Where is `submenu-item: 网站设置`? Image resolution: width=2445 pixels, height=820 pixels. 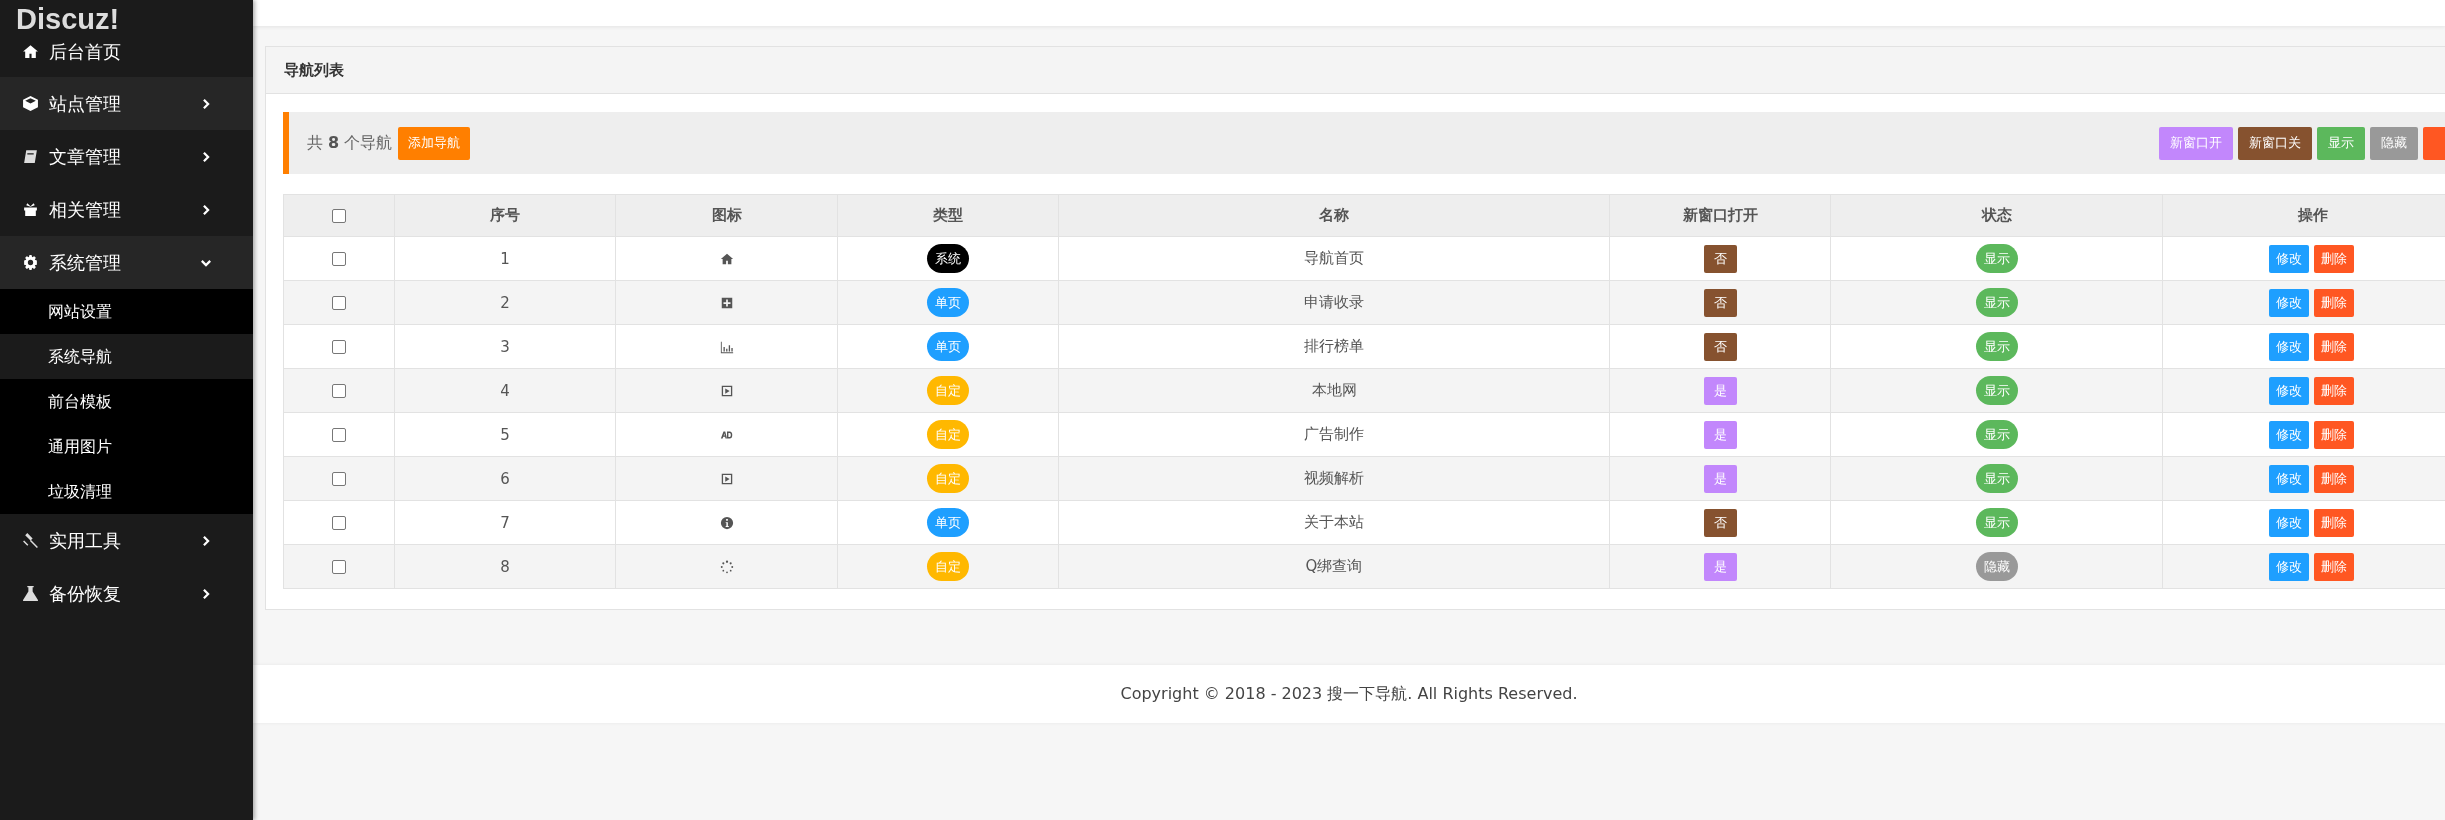 submenu-item: 网站设置 is located at coordinates (126, 311).